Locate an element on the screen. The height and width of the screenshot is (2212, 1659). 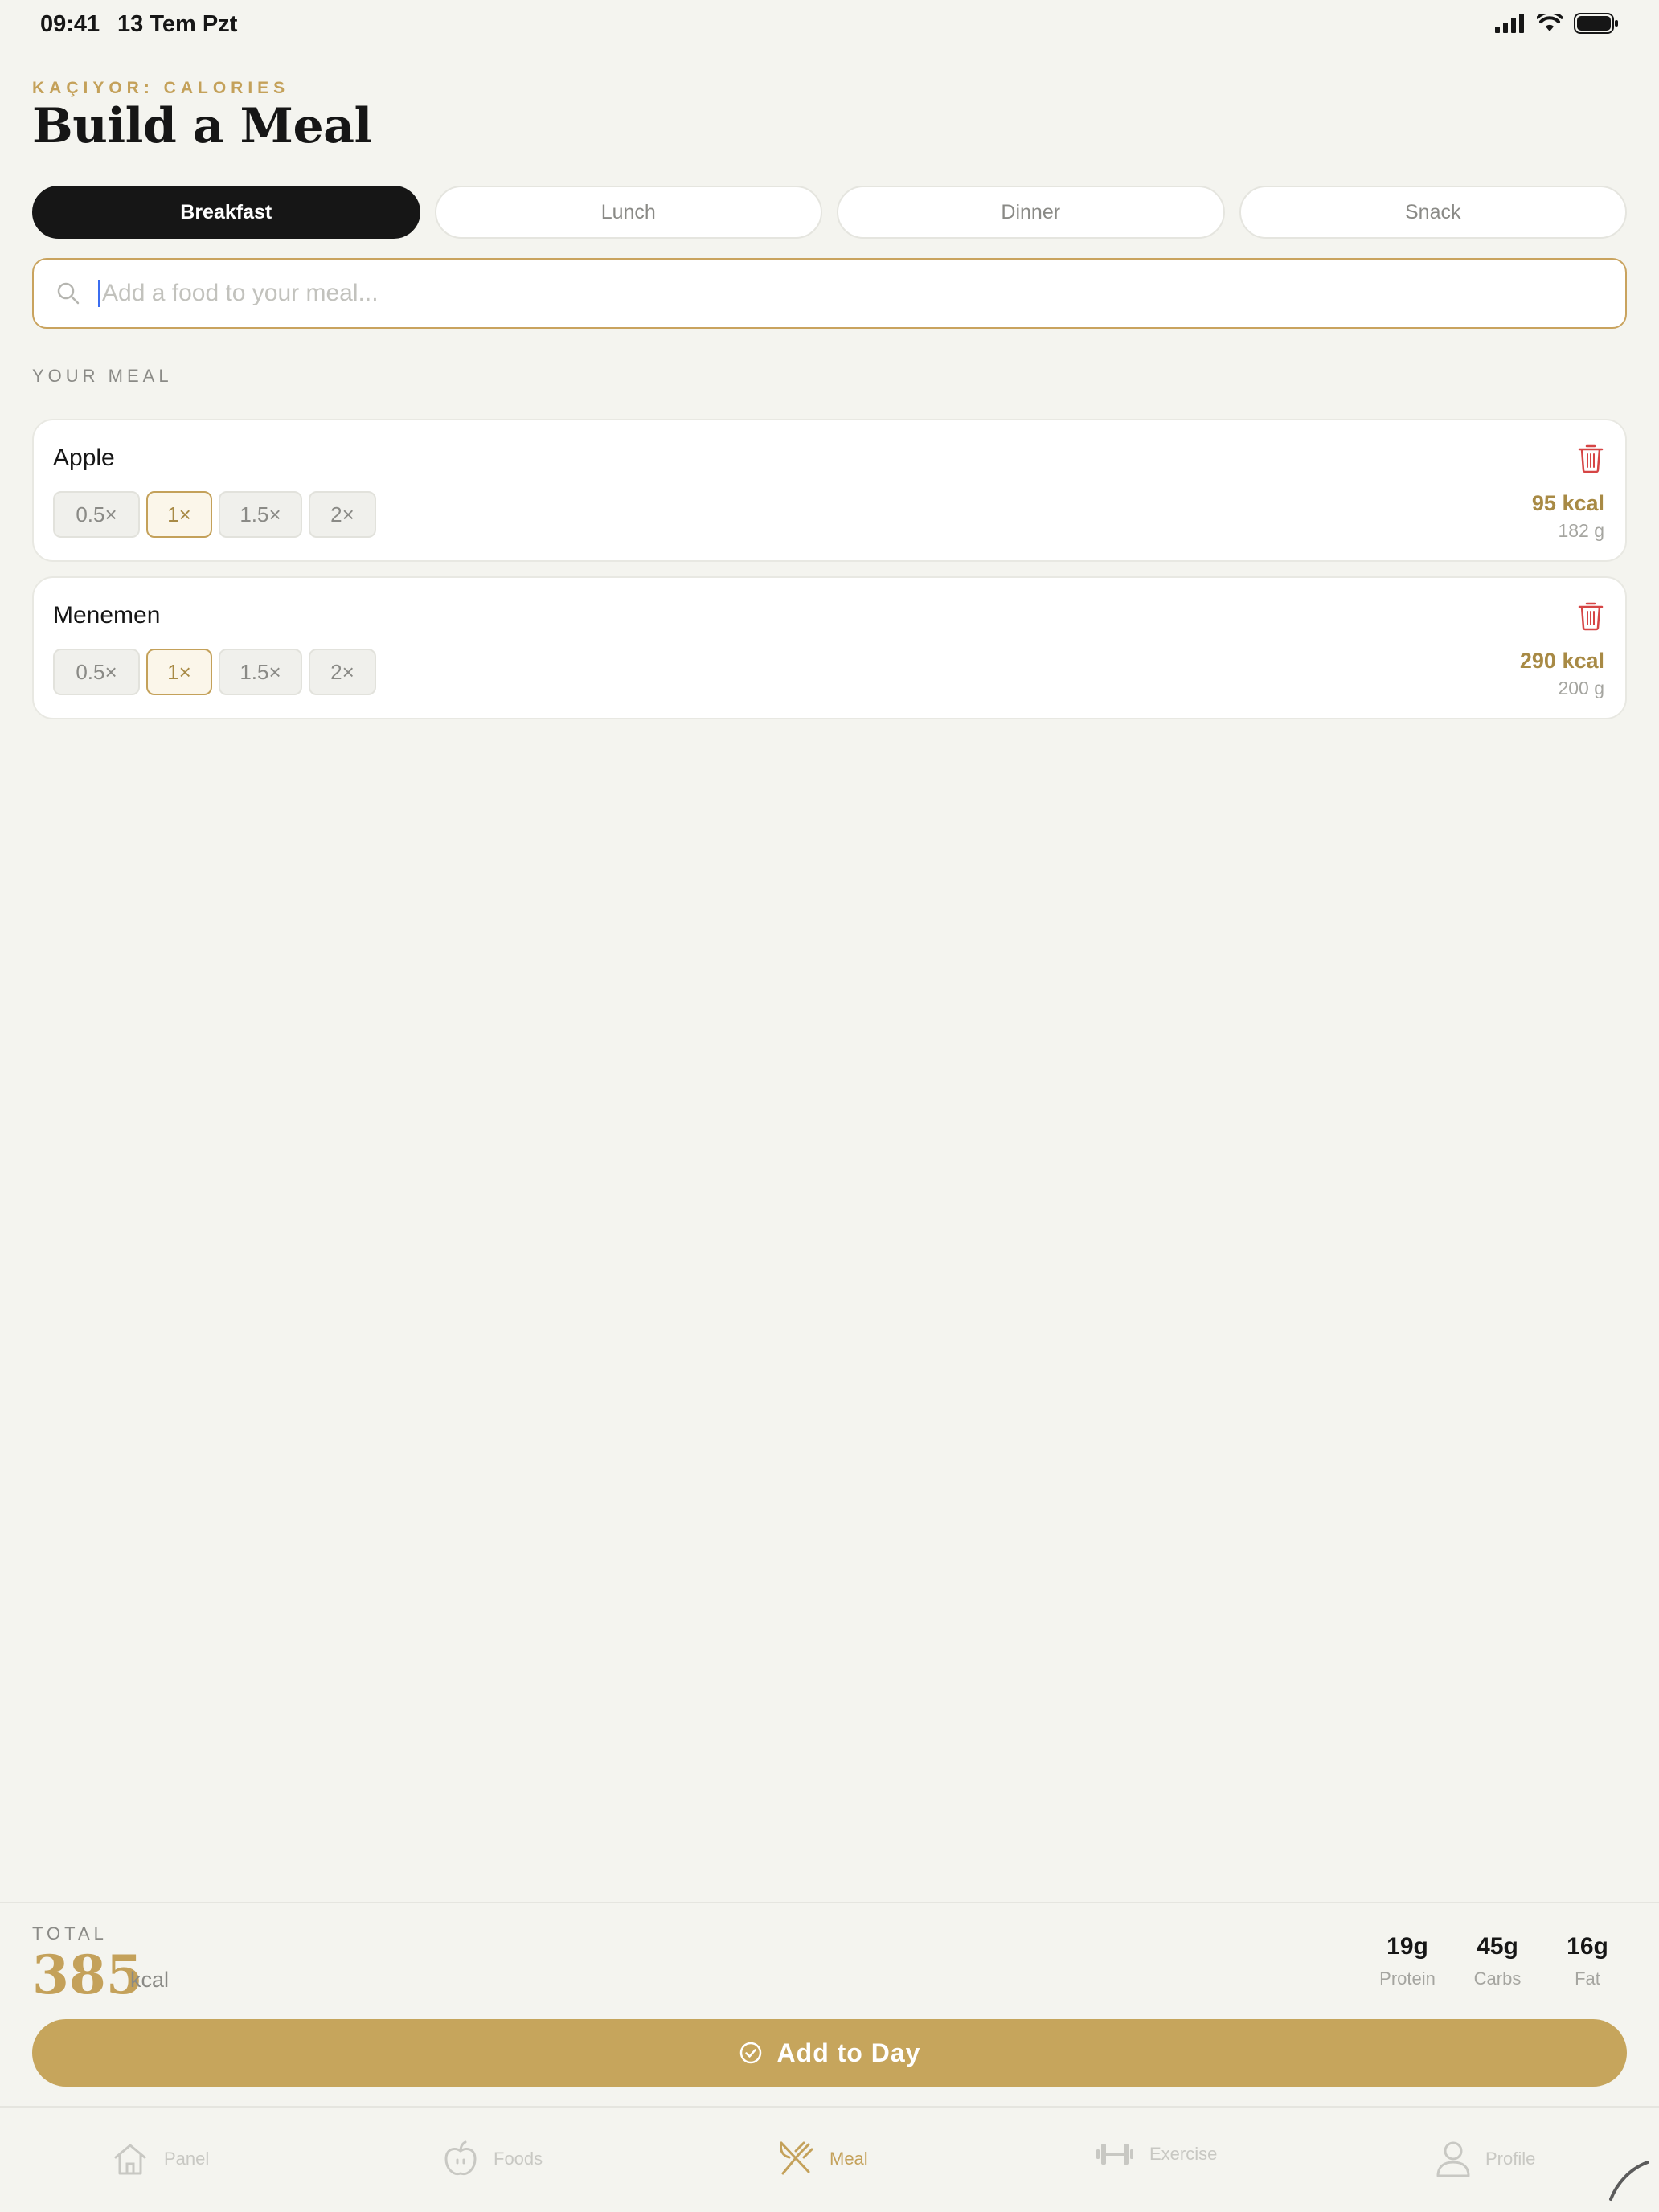
add-to-day-label: Add to Day is located at coordinates (848, 2052).